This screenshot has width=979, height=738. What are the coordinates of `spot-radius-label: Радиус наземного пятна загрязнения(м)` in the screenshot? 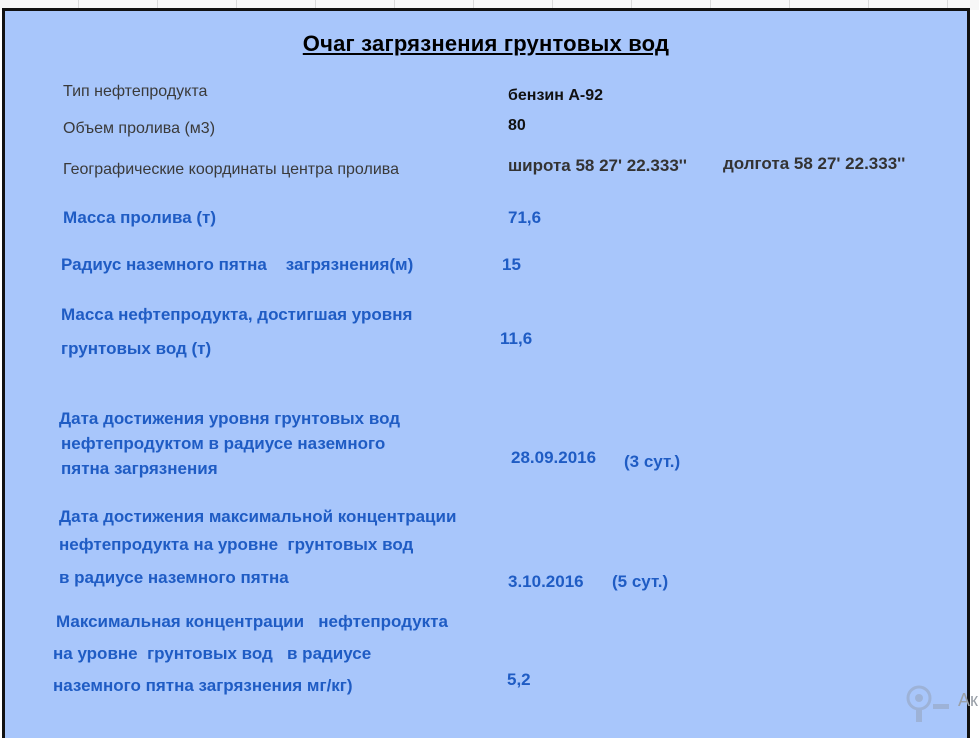 It's located at (237, 264).